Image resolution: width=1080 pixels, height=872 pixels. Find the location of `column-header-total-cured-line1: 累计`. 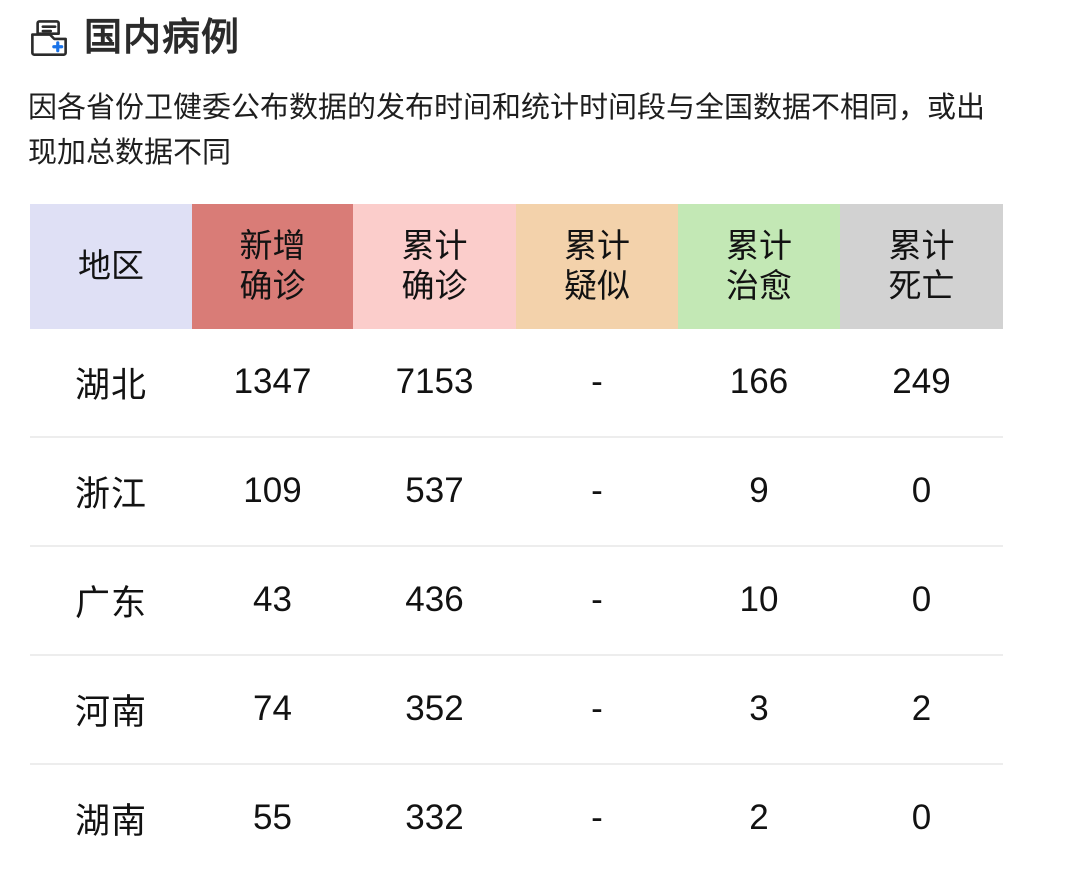

column-header-total-cured-line1: 累计 is located at coordinates (759, 246).